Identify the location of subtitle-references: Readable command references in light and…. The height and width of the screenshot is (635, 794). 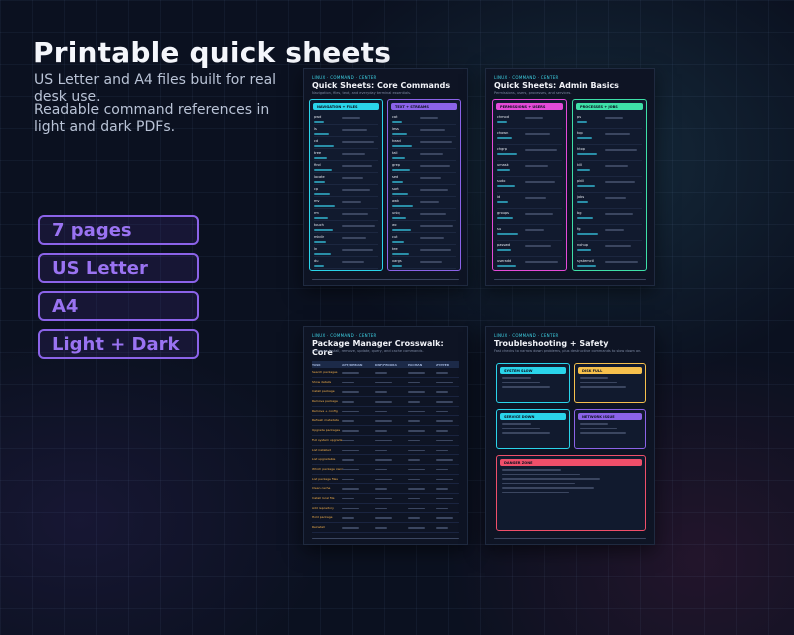
(152, 118).